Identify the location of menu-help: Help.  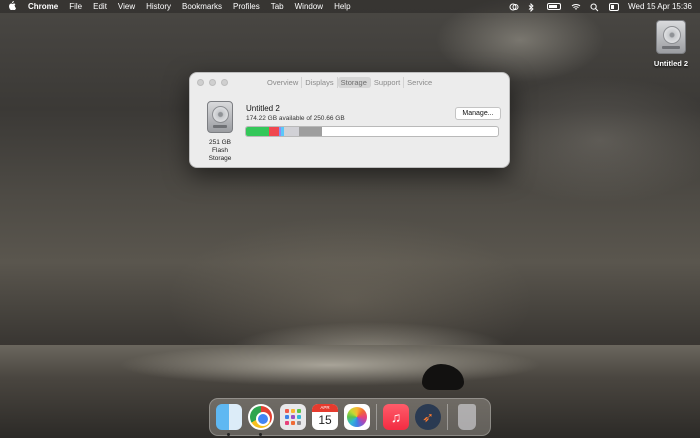
(342, 6).